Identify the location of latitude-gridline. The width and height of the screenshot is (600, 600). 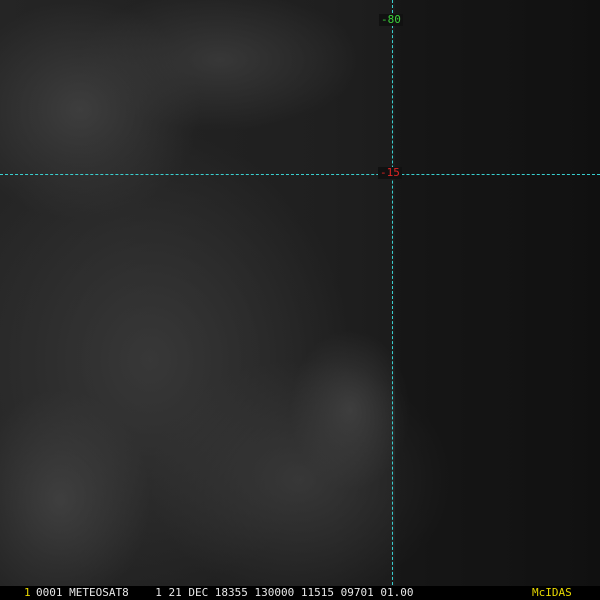
(300, 174).